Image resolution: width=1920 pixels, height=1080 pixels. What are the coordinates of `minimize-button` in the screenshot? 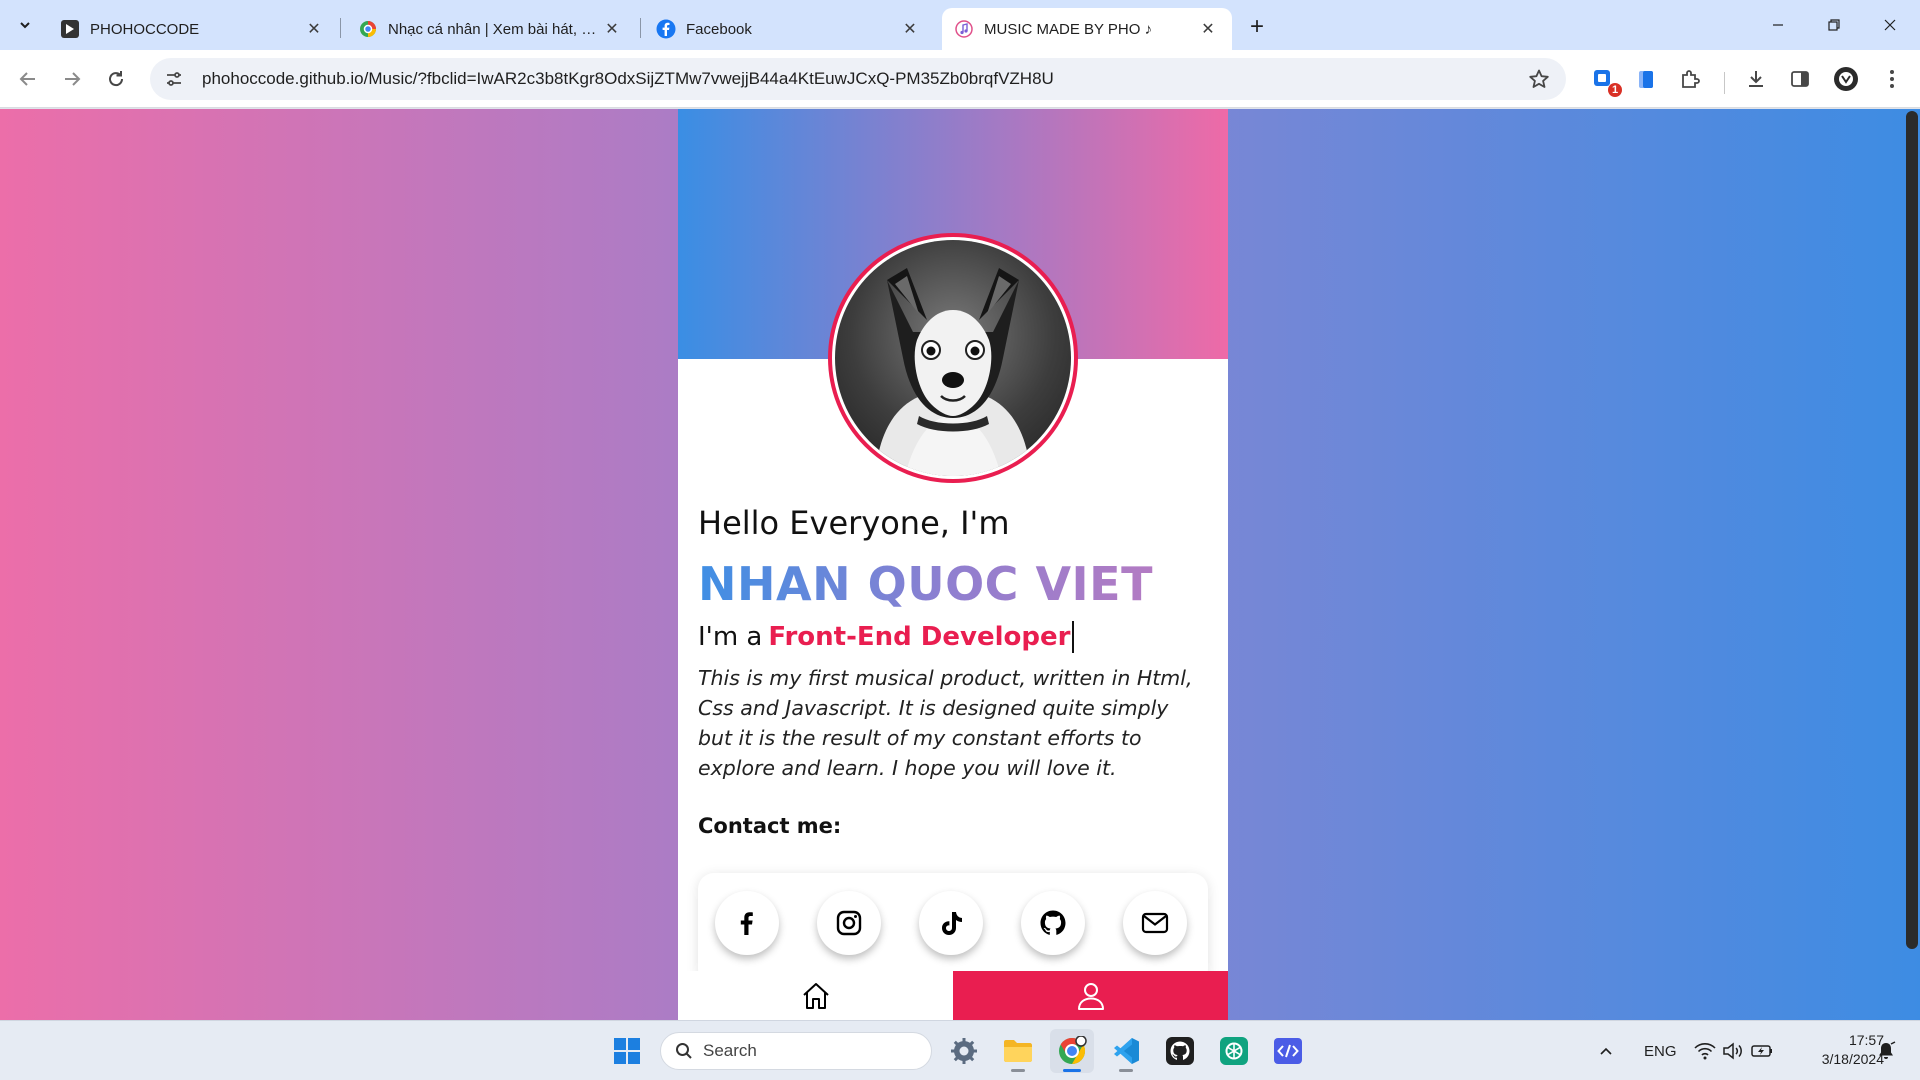 It's located at (1778, 25).